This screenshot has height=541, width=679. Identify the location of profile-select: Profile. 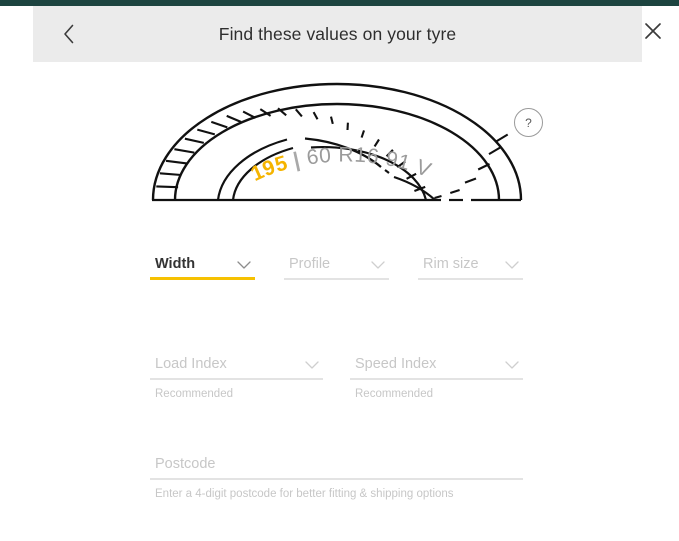
(336, 266).